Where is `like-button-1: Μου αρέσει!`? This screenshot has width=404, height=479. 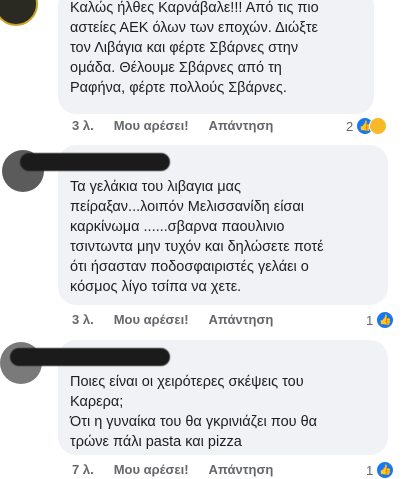
like-button-1: Μου αρέσει! is located at coordinates (151, 125).